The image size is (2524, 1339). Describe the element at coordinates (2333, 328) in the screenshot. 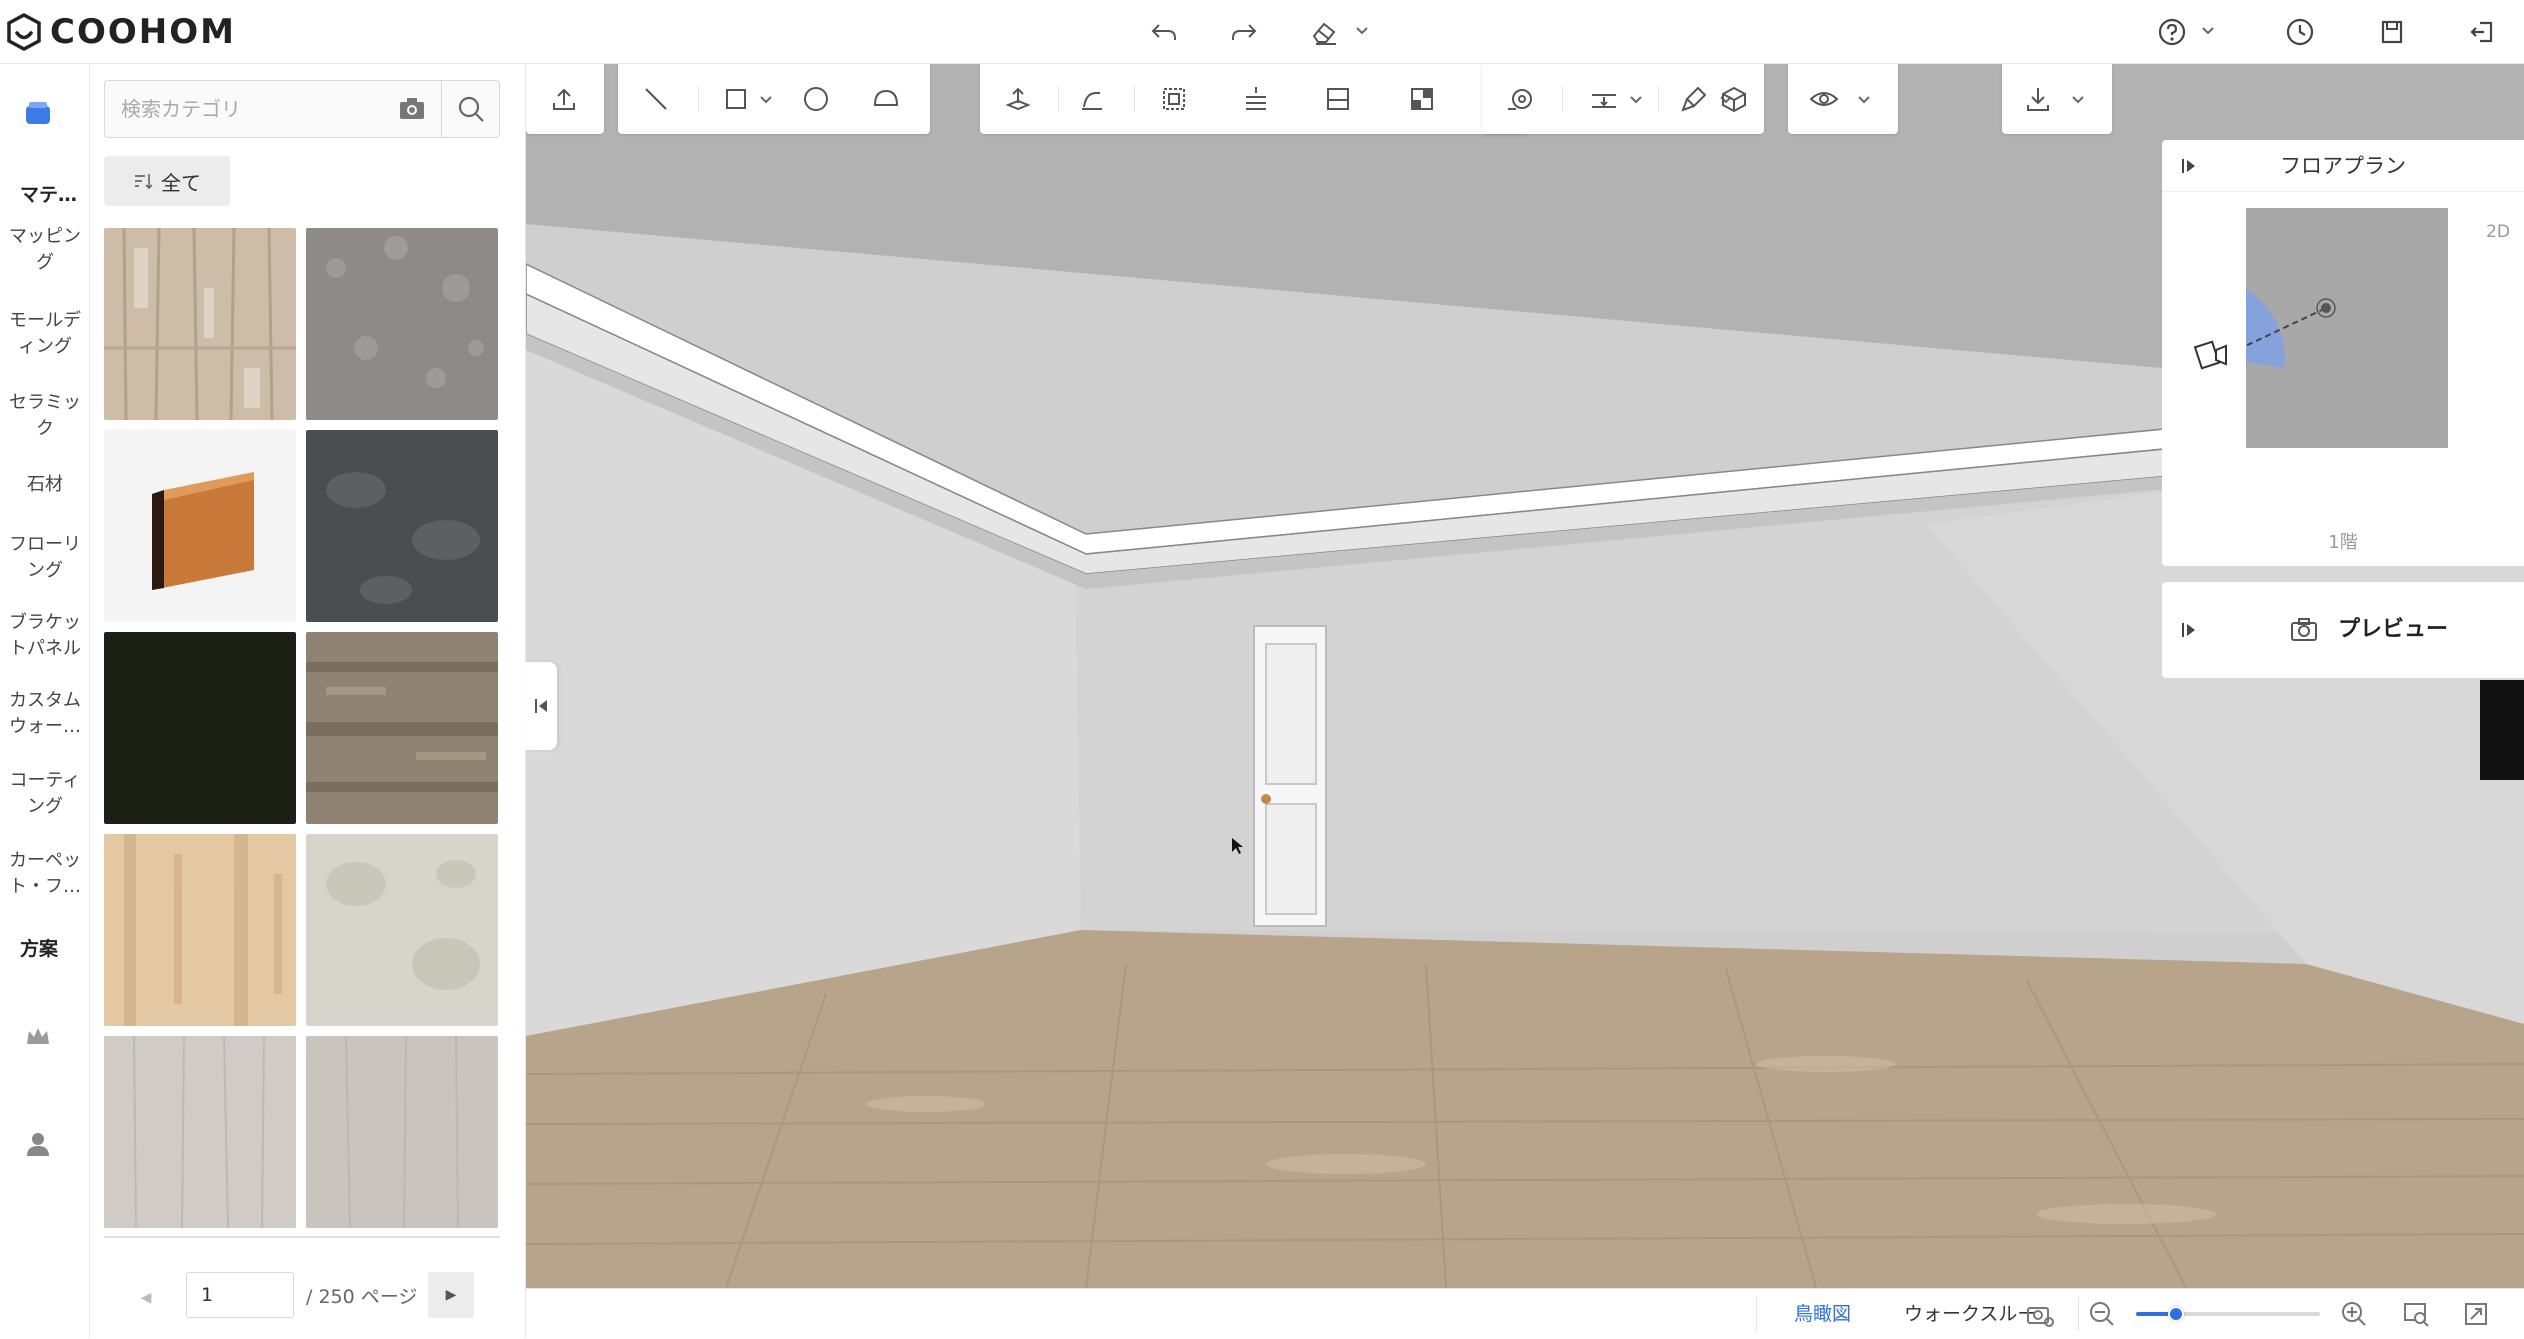

I see `floorplan-map` at that location.